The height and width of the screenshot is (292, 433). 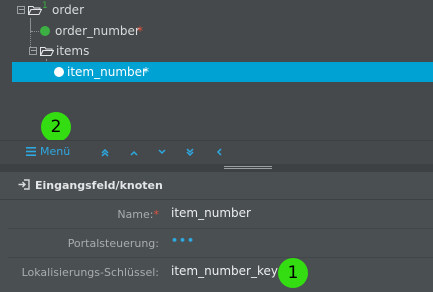 I want to click on tree-toolbar: Menü, so click(x=216, y=152).